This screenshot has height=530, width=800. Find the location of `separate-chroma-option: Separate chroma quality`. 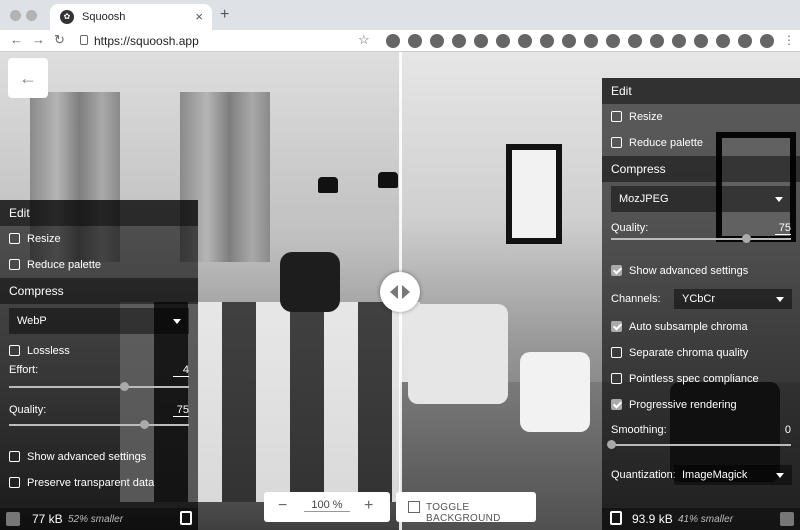

separate-chroma-option: Separate chroma quality is located at coordinates (701, 353).